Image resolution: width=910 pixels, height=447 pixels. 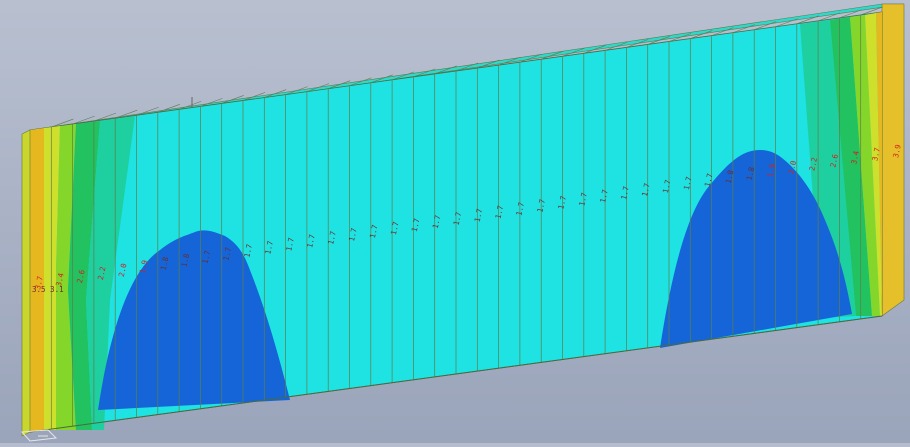 I want to click on result-value-label-left-edge: 3.5 3.1, so click(x=48, y=289).